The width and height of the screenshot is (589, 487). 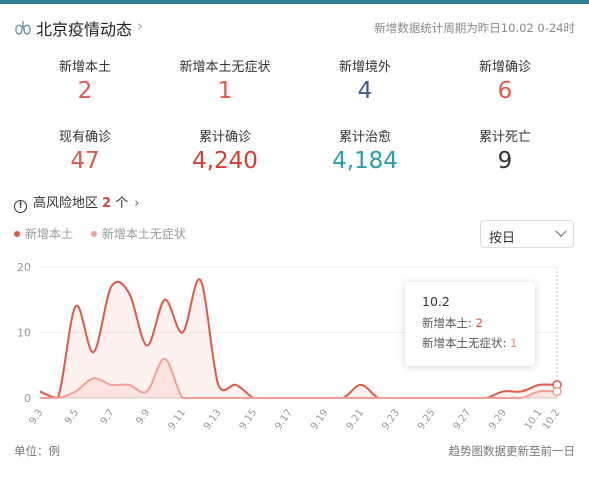 I want to click on x-tick-label: 9.23, so click(x=391, y=419).